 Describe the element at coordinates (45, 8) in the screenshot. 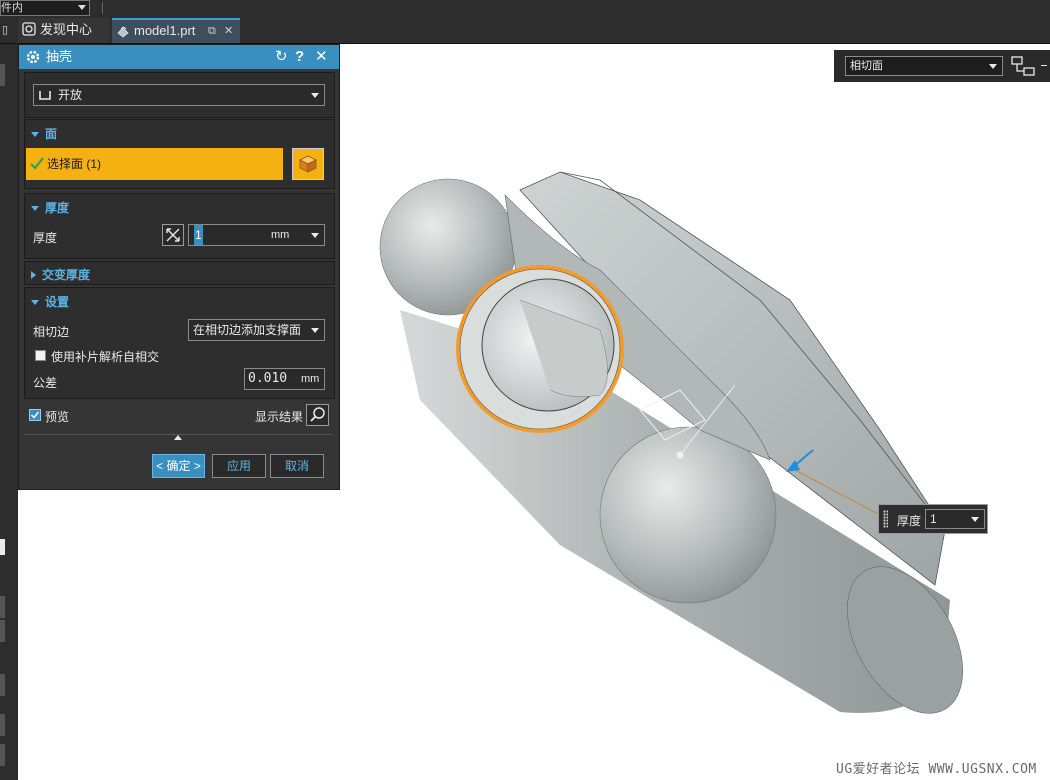

I see `filter-scope-combo: 件内` at that location.